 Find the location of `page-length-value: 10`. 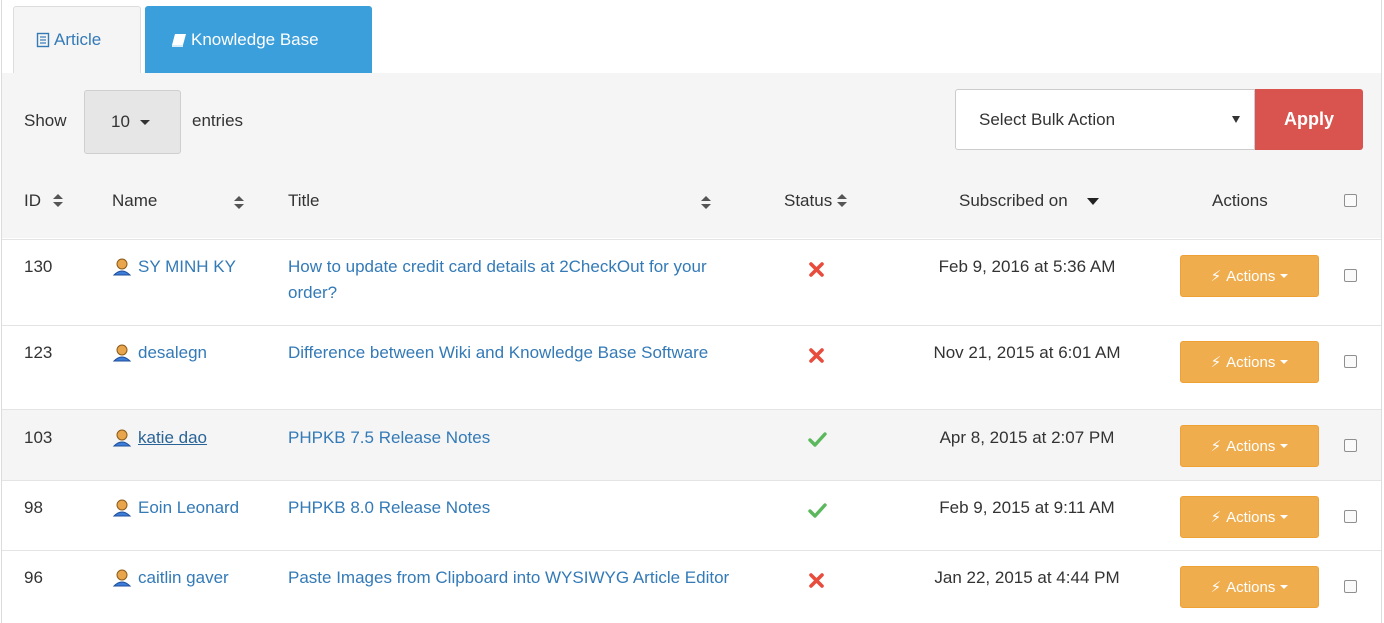

page-length-value: 10 is located at coordinates (120, 121).